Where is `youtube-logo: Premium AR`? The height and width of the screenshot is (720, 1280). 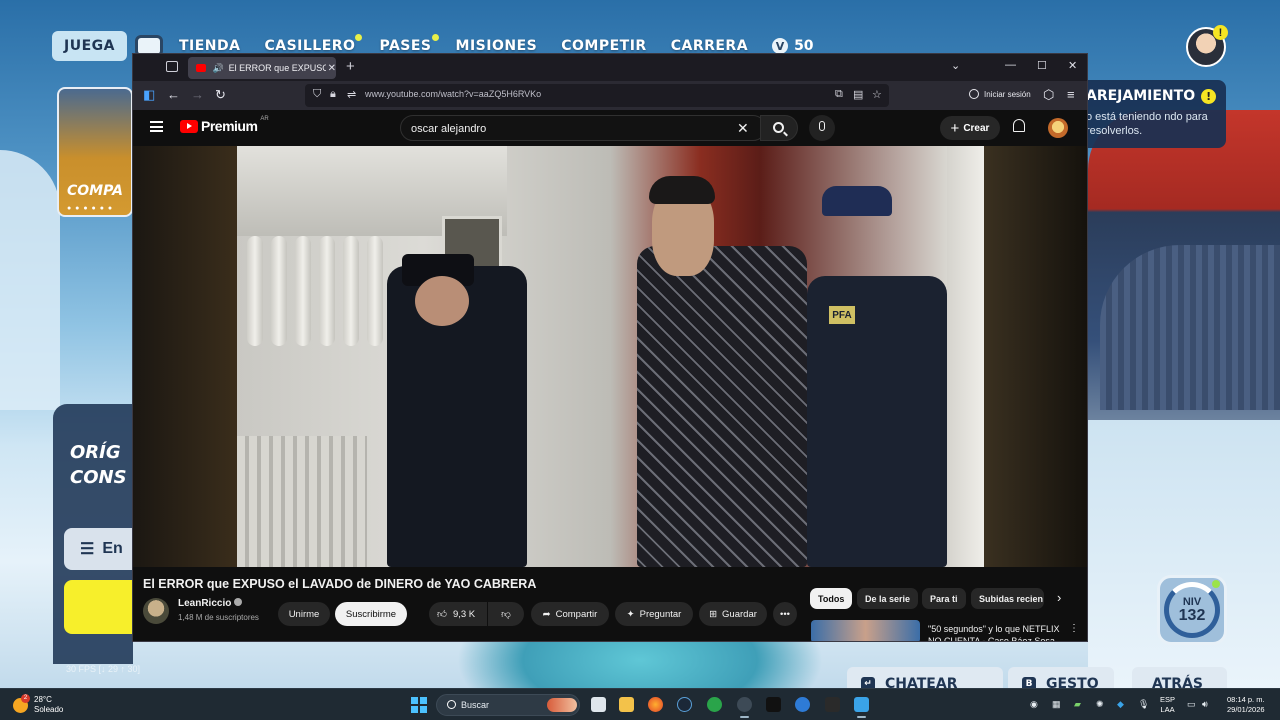 youtube-logo: Premium AR is located at coordinates (224, 125).